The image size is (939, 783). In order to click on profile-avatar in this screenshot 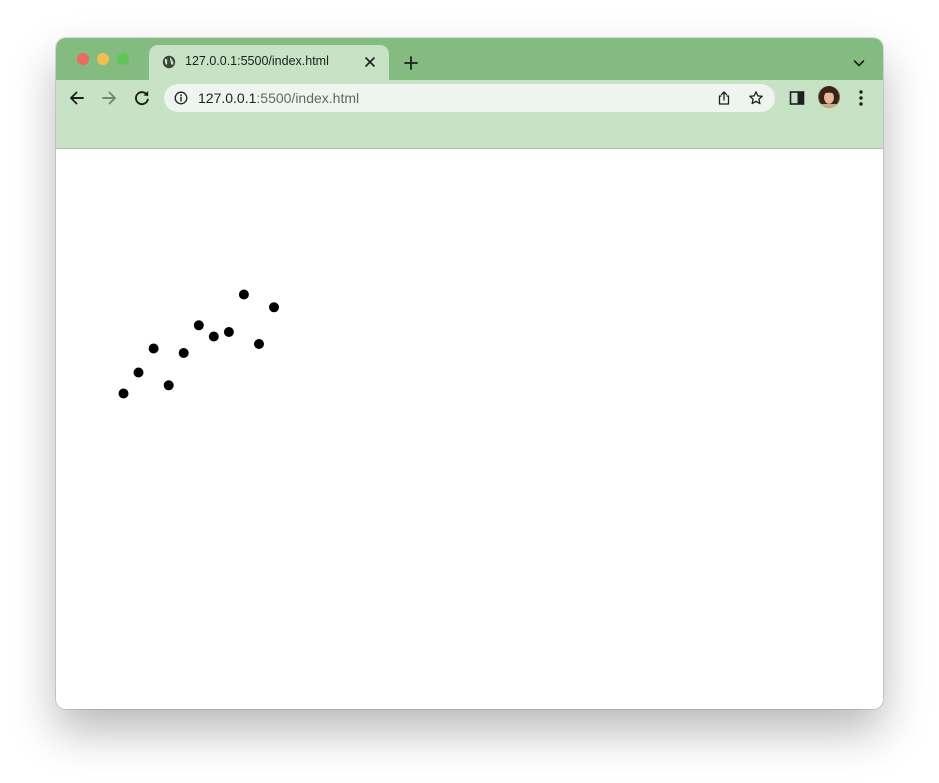, I will do `click(829, 97)`.